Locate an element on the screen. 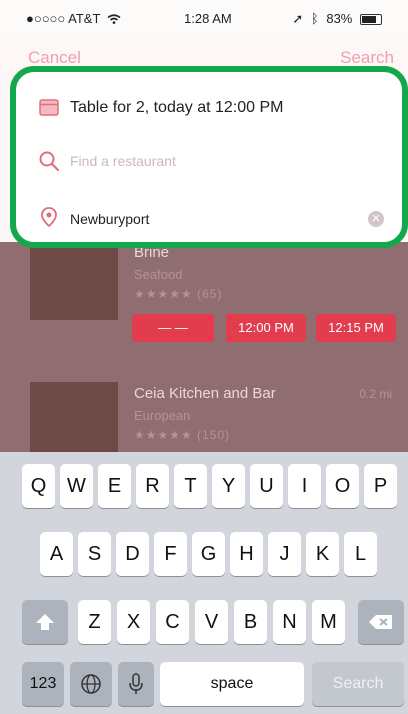  key-l: L is located at coordinates (360, 554).